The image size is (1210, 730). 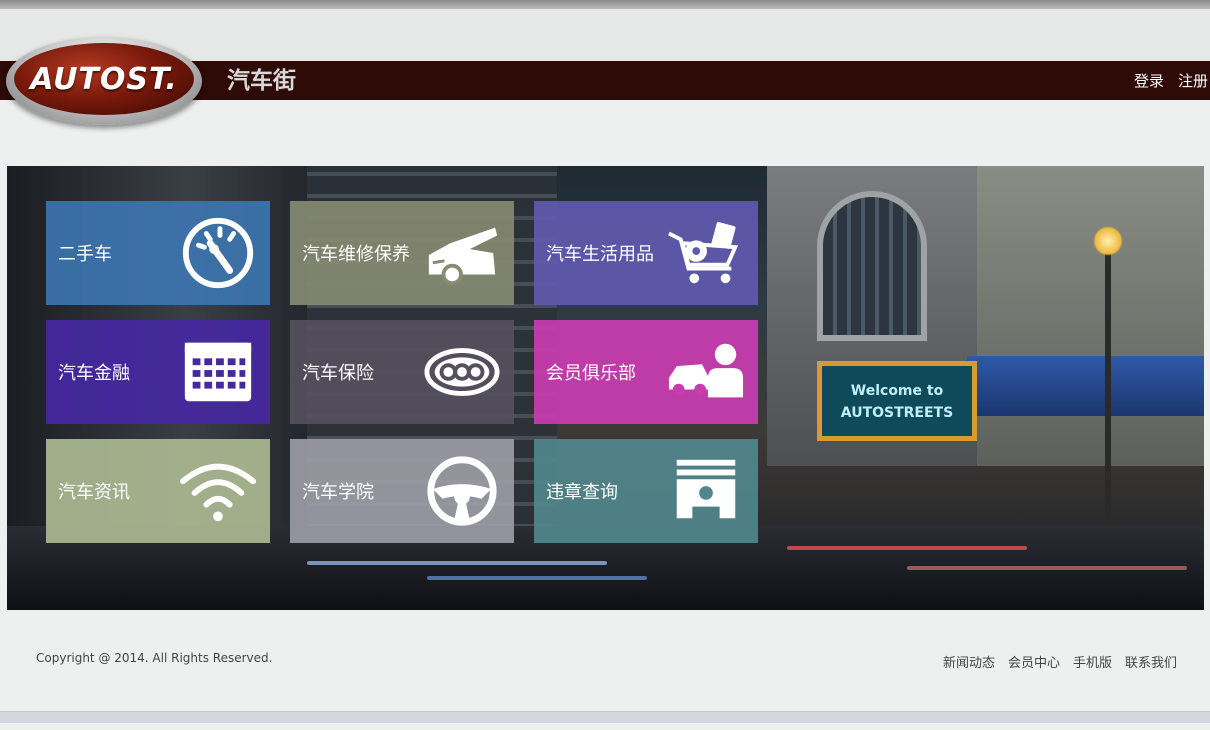 I want to click on speedometer-icon, so click(x=218, y=253).